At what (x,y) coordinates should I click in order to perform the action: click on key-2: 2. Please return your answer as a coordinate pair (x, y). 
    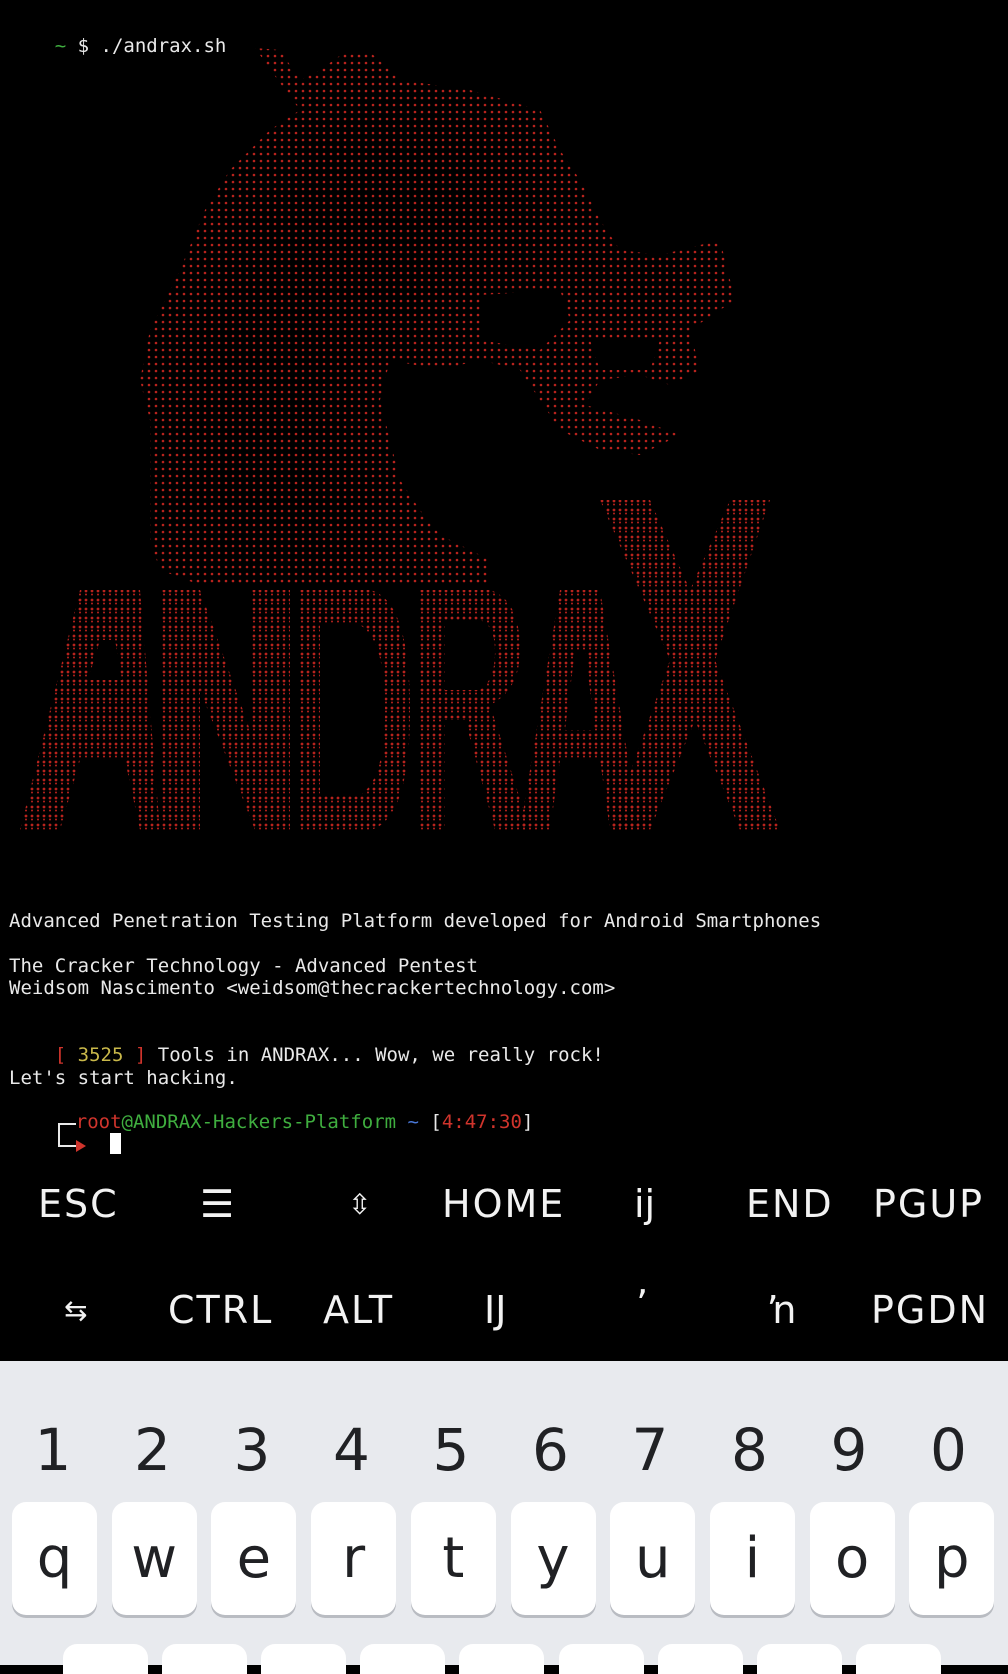
    Looking at the image, I should click on (153, 1450).